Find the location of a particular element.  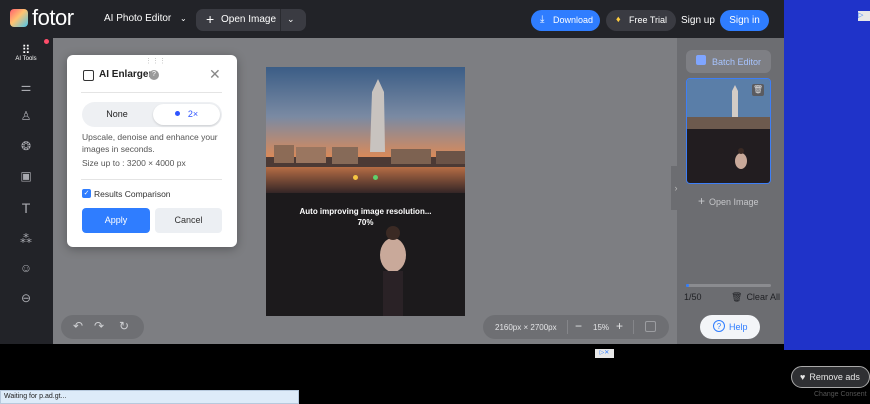

remove-ads-label: Remove ads is located at coordinates (834, 377).